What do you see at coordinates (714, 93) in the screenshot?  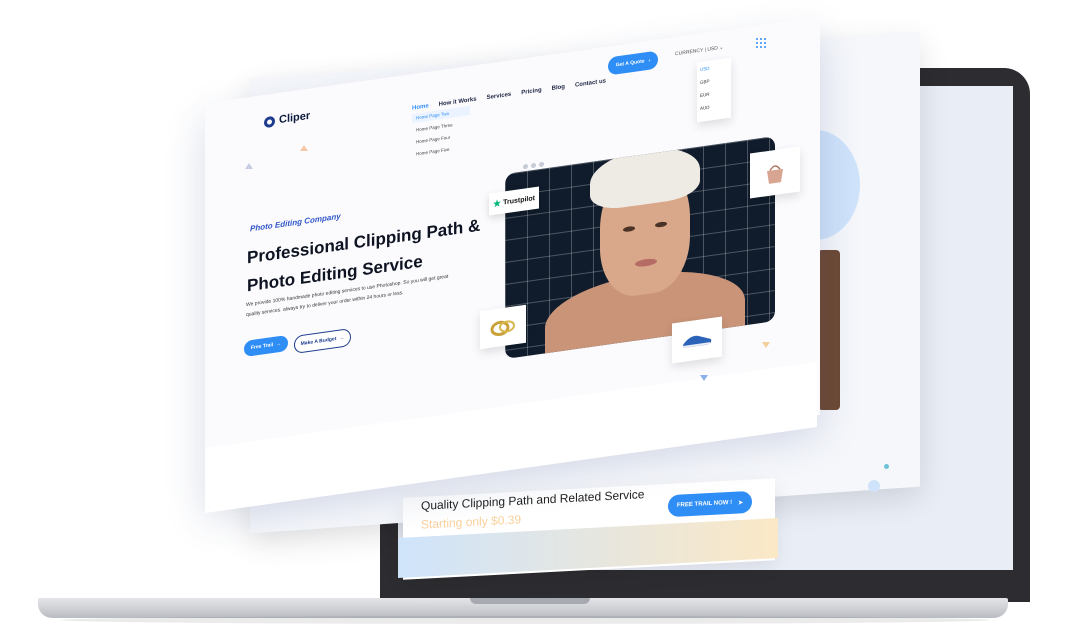 I see `currency-option: EUR` at bounding box center [714, 93].